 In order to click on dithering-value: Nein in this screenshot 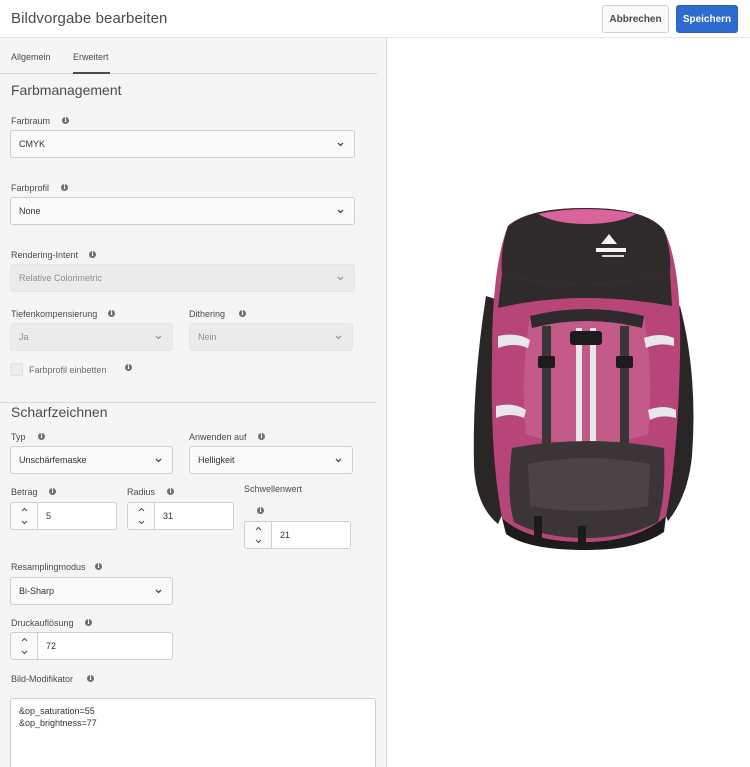, I will do `click(207, 337)`.